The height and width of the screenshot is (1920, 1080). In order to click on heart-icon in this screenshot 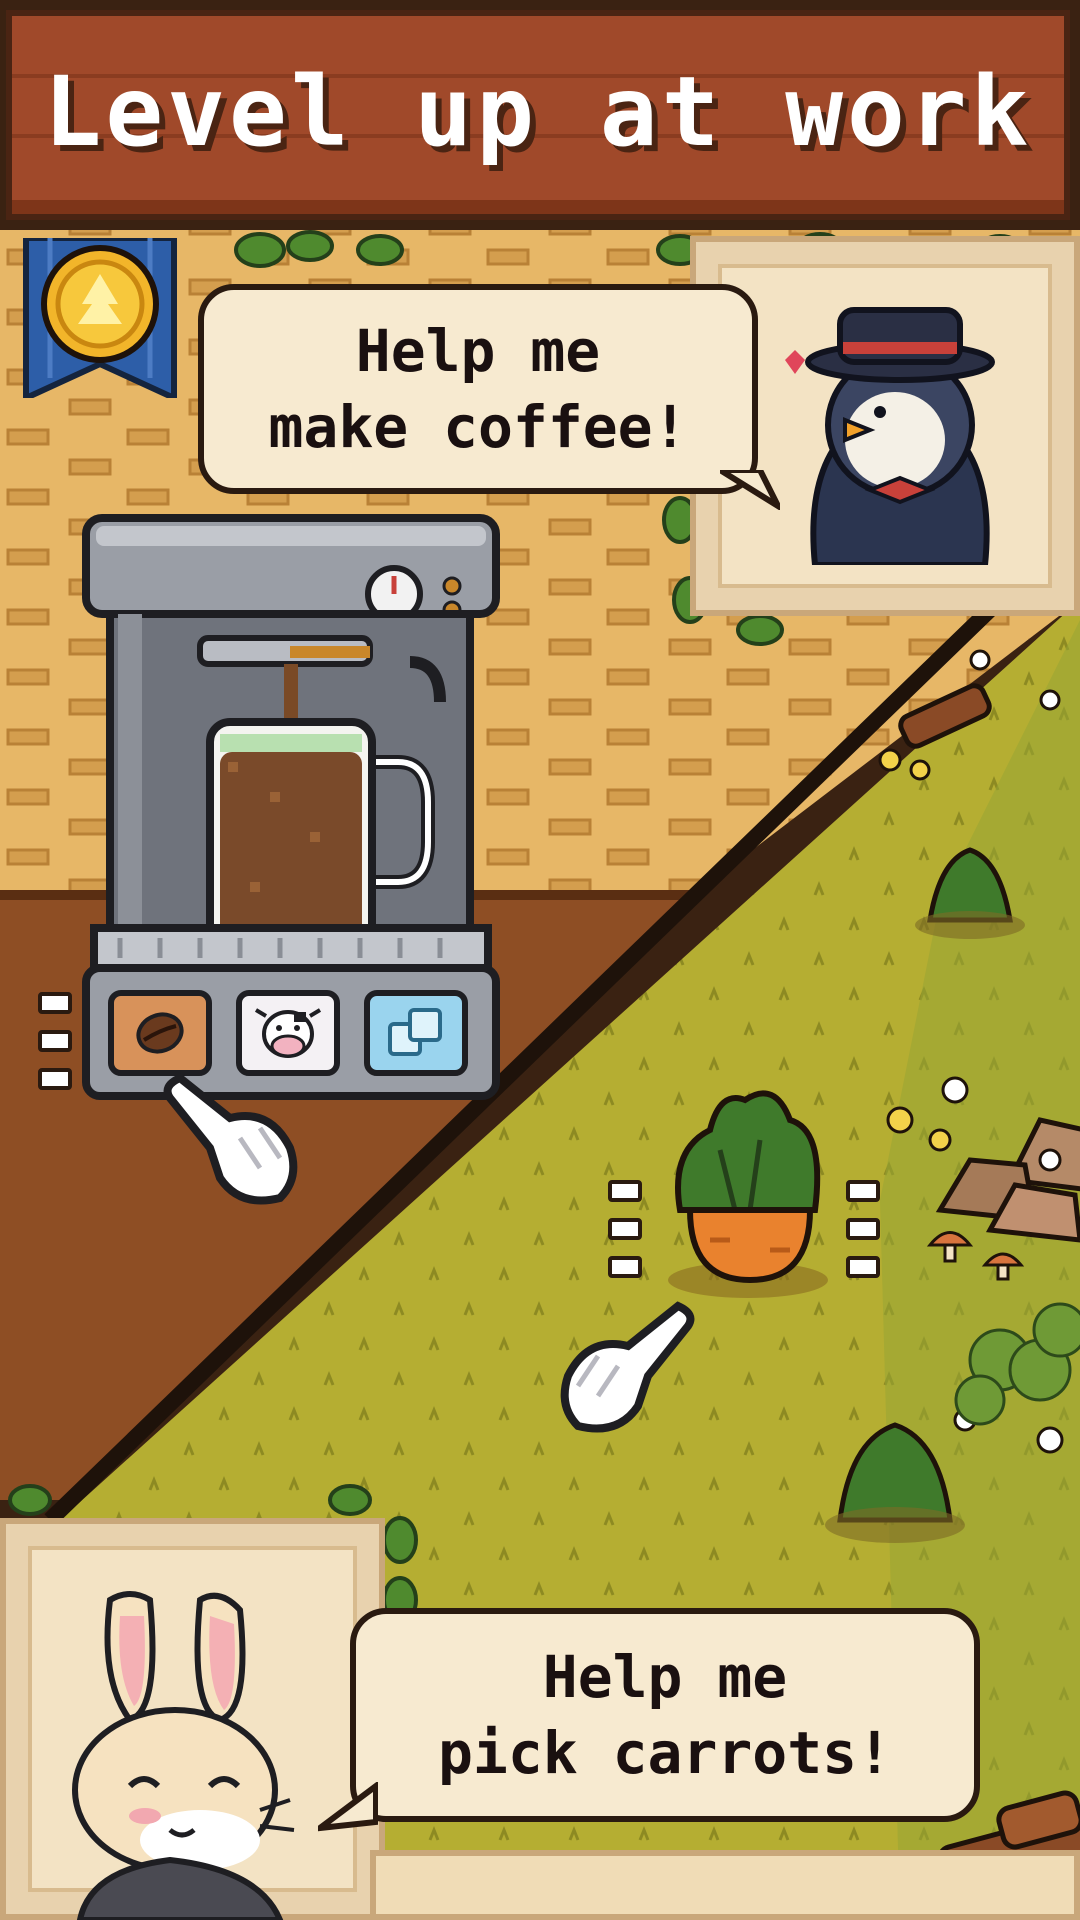, I will do `click(795, 362)`.